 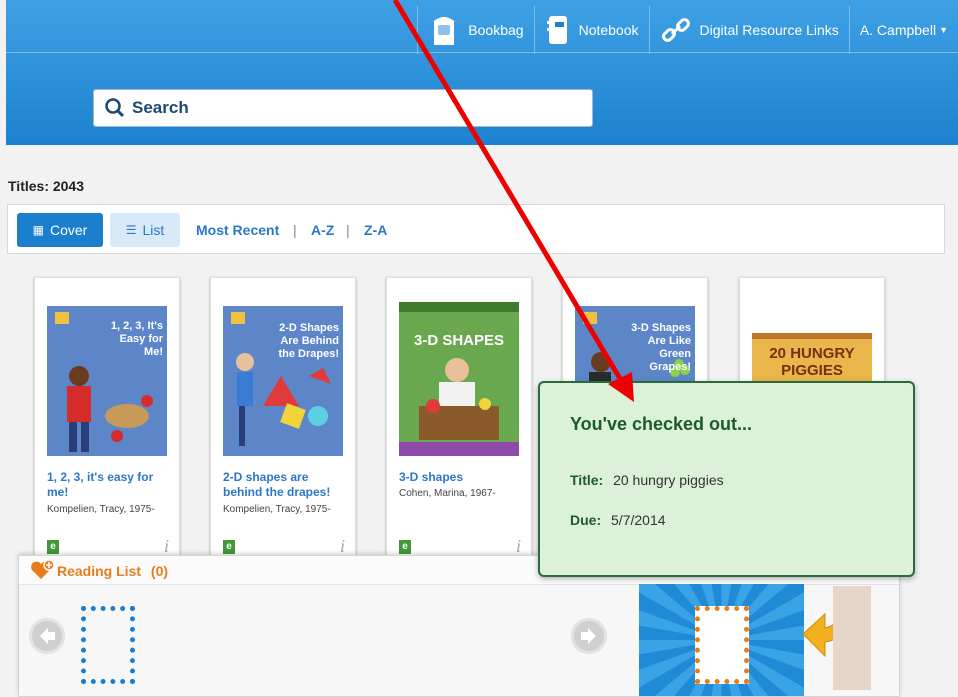 I want to click on nav-digital-resource-links: Digital Resource Links, so click(x=748, y=30).